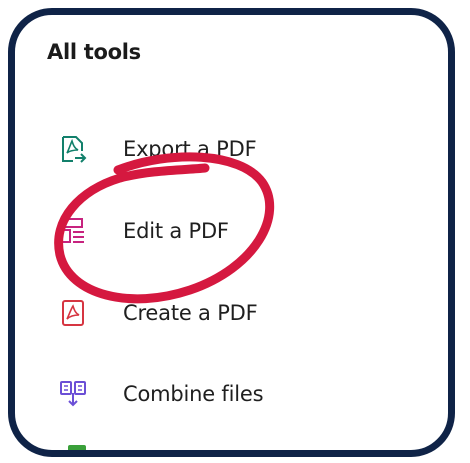  I want to click on tool-create-pdf: Create a PDF, so click(158, 313).